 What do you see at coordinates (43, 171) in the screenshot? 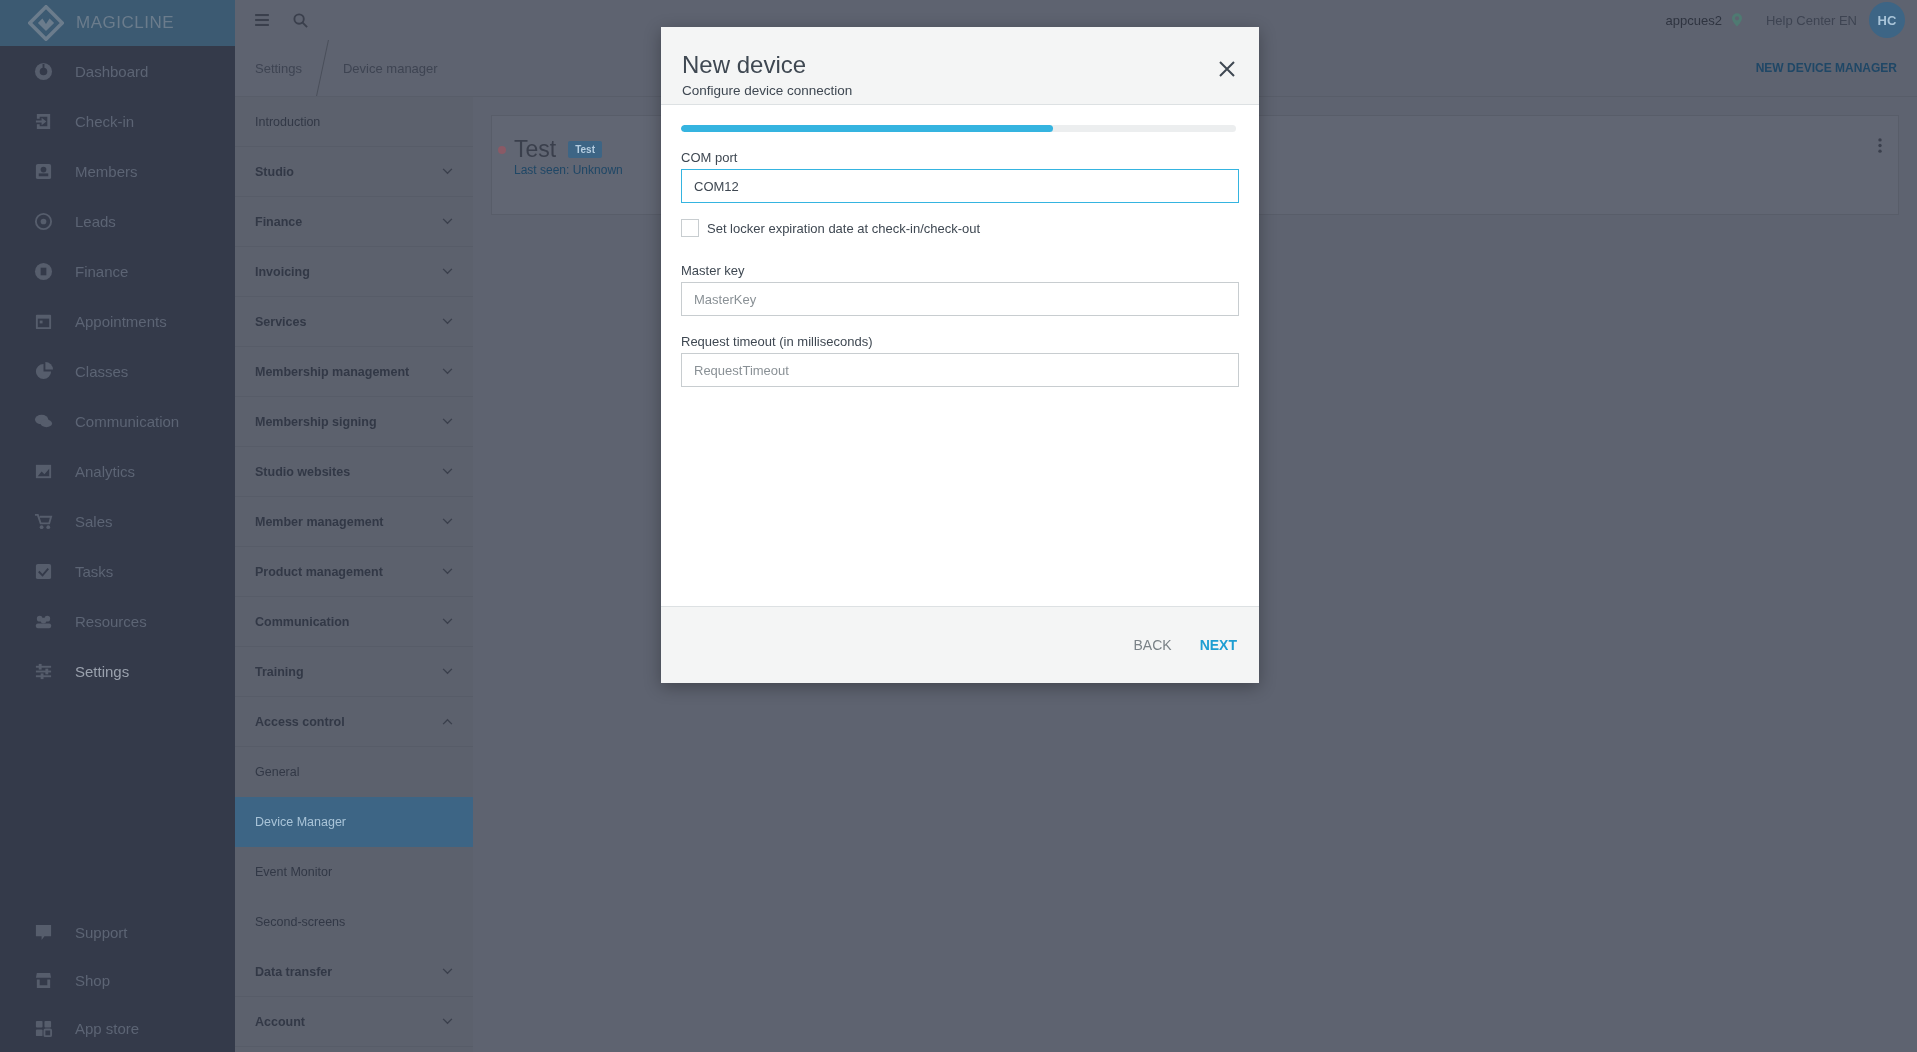
I see `contact-card-icon` at bounding box center [43, 171].